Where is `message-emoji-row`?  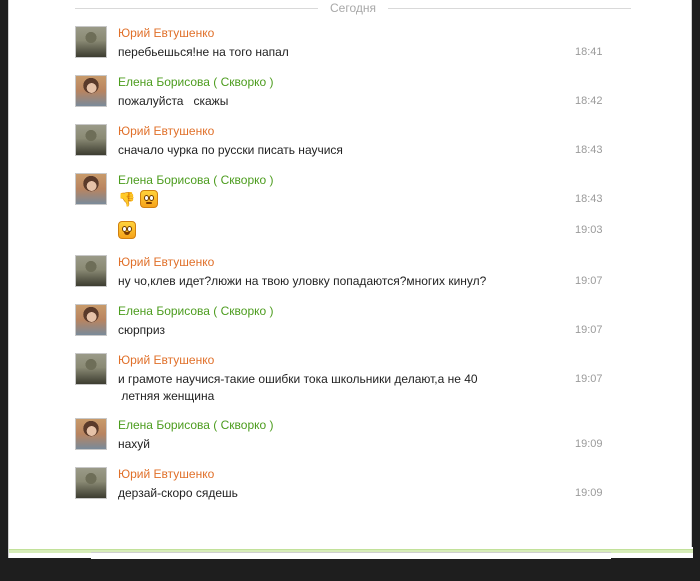
message-emoji-row is located at coordinates (127, 231).